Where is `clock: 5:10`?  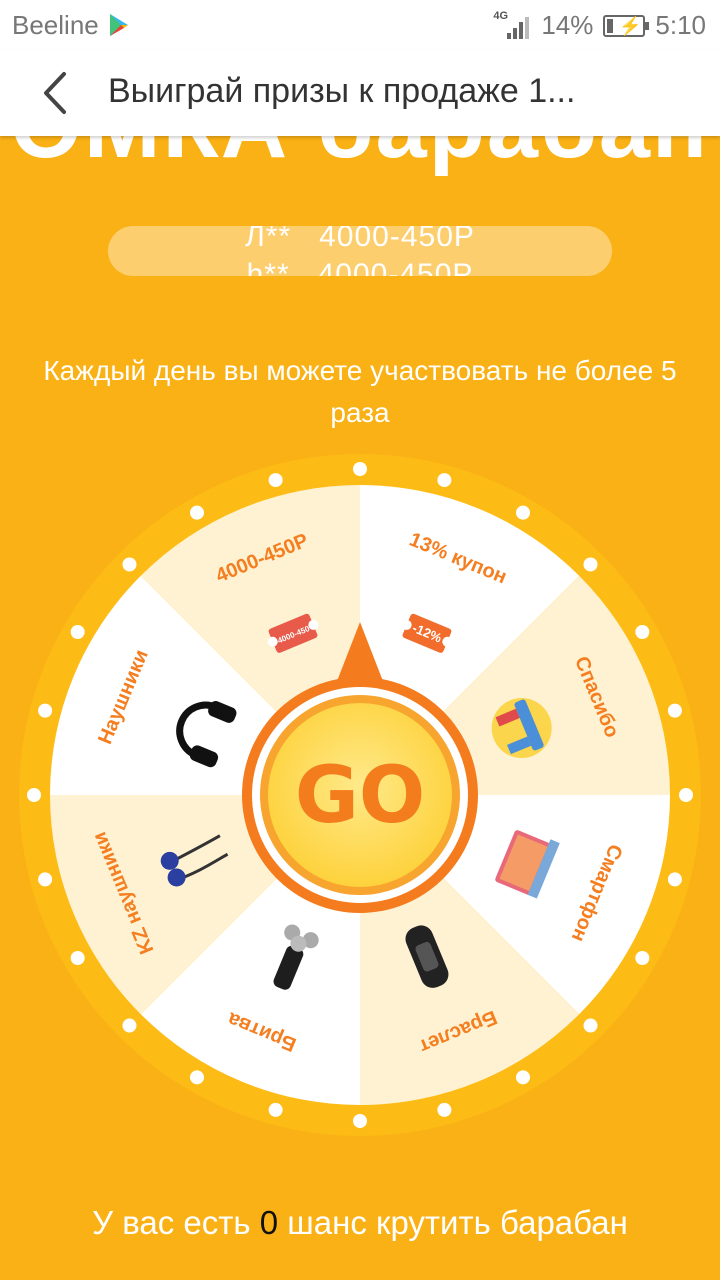 clock: 5:10 is located at coordinates (680, 25).